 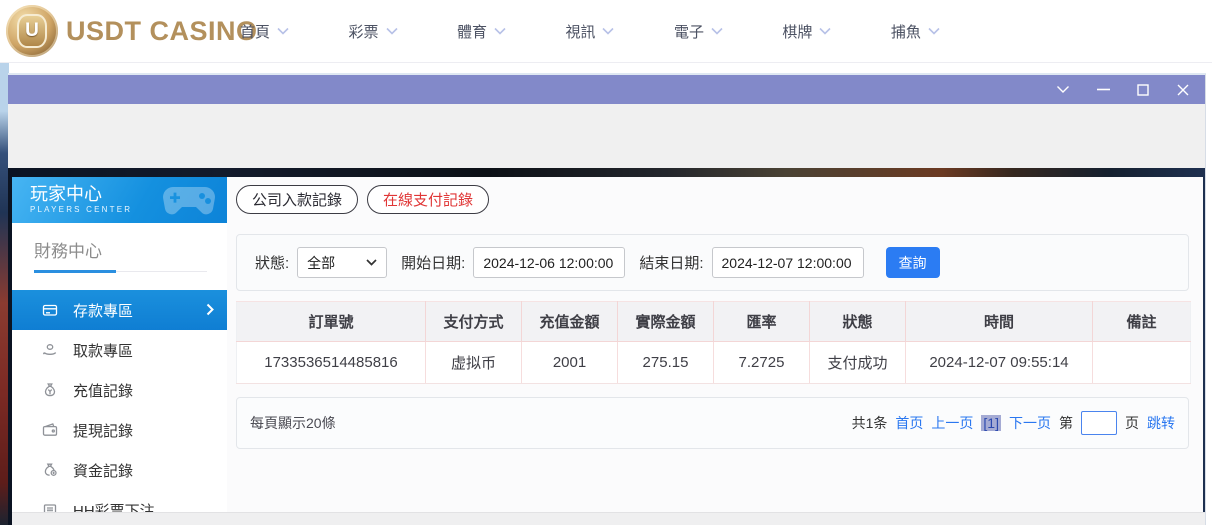 I want to click on sidebar-header: 玩家中心 PLAYERS CENTER, so click(x=119, y=200).